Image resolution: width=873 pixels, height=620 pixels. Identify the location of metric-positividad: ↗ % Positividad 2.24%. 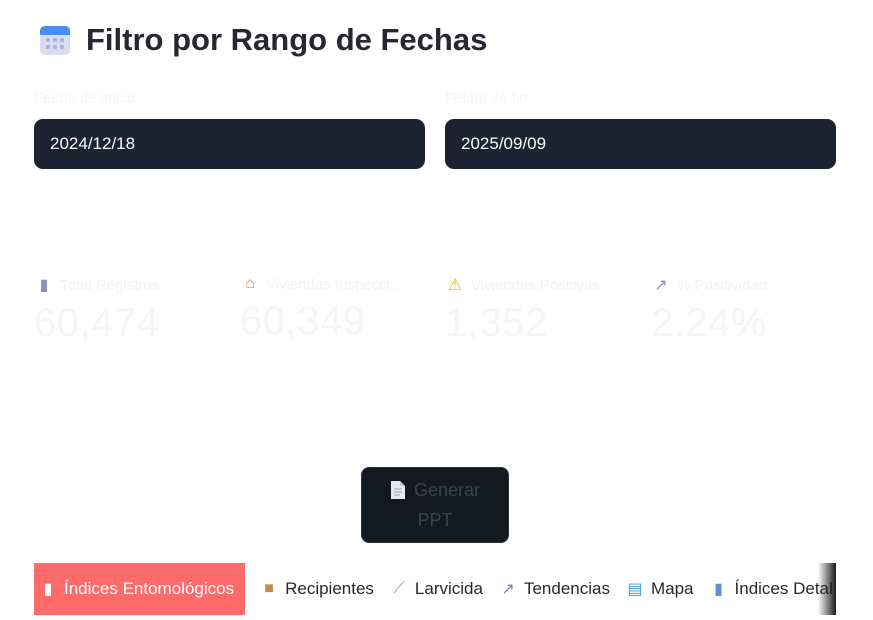
(746, 310).